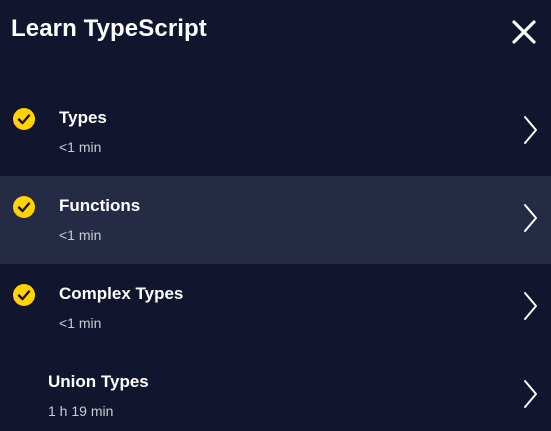 Image resolution: width=551 pixels, height=431 pixels. Describe the element at coordinates (83, 117) in the screenshot. I see `lesson-title: Types` at that location.